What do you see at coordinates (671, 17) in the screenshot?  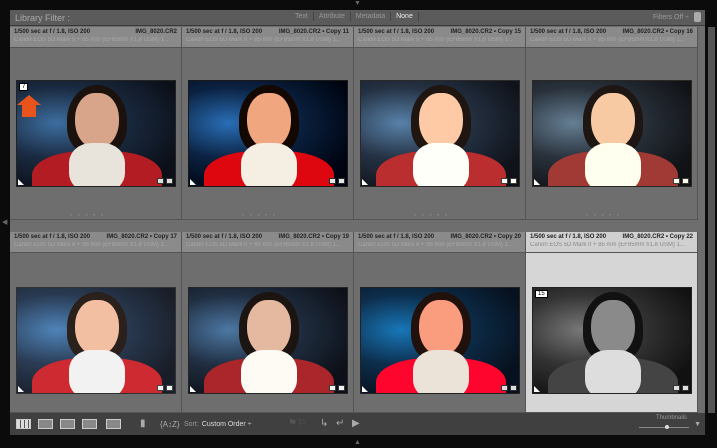 I see `filters-off-dropdown: Filters Off ÷` at bounding box center [671, 17].